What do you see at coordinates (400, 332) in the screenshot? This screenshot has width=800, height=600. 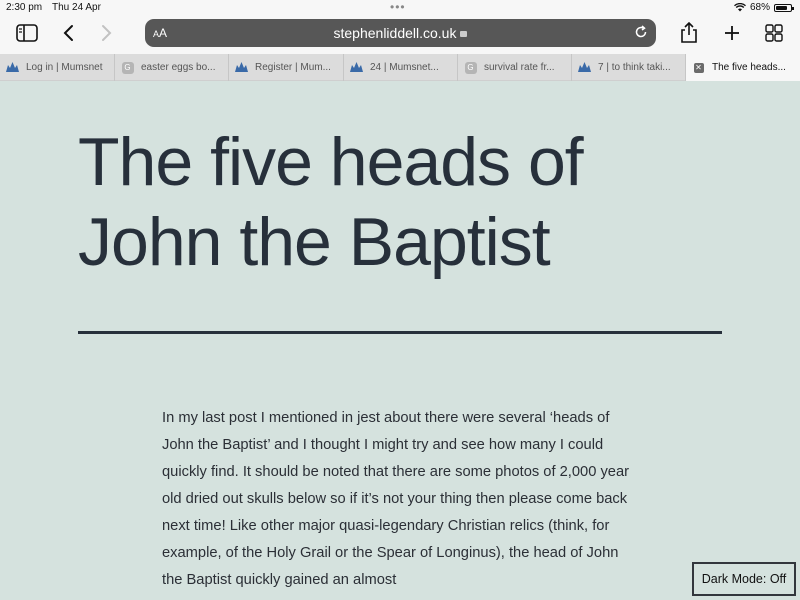 I see `title-divider` at bounding box center [400, 332].